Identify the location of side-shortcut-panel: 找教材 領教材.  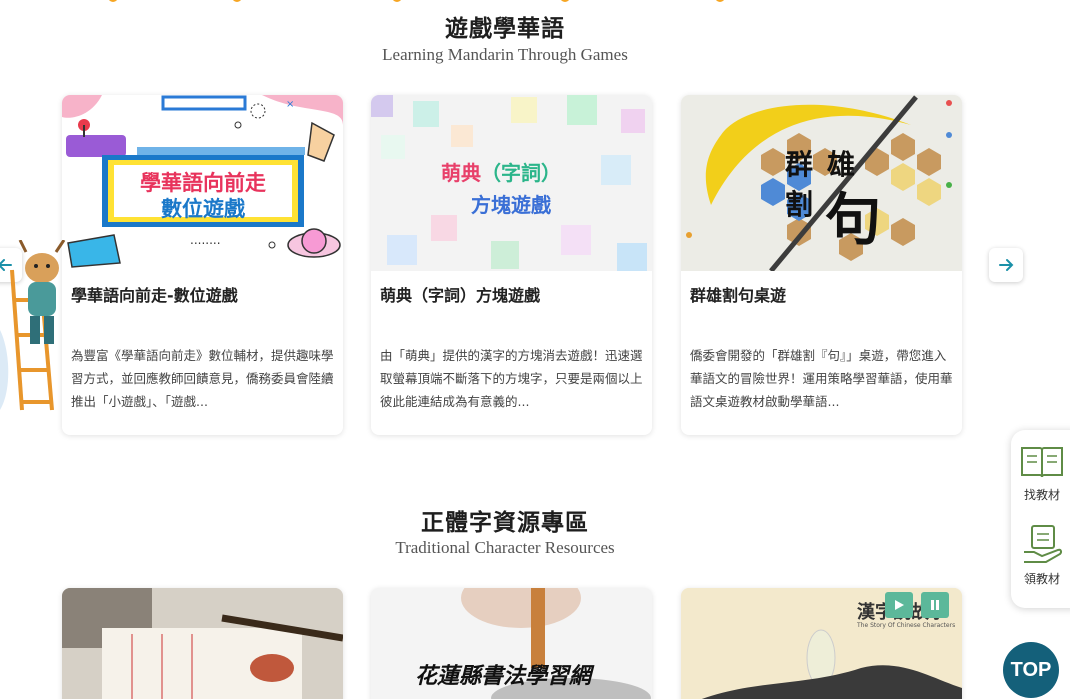
(1040, 519).